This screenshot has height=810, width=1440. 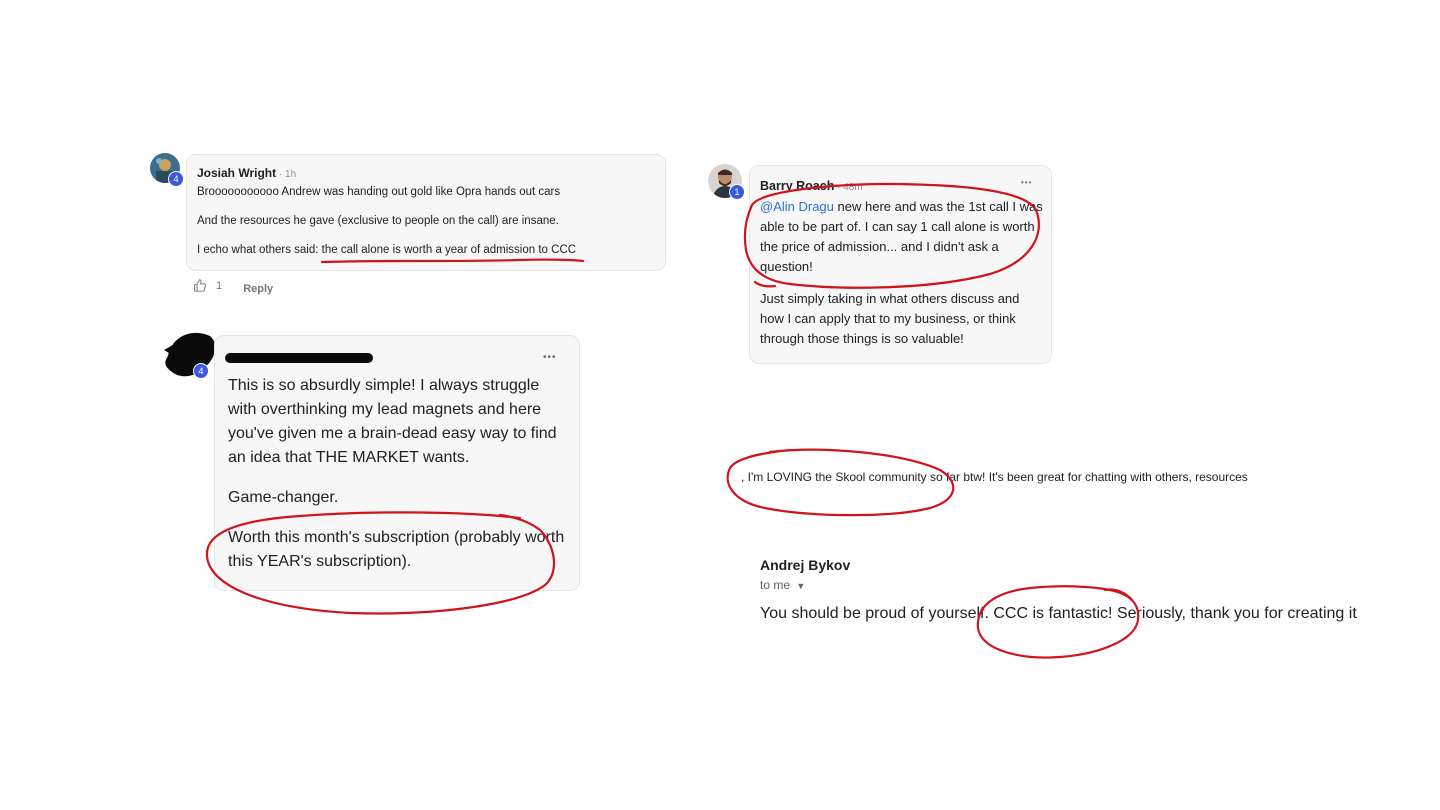 I want to click on email-sender-name: Andrej Bykov, so click(x=805, y=565).